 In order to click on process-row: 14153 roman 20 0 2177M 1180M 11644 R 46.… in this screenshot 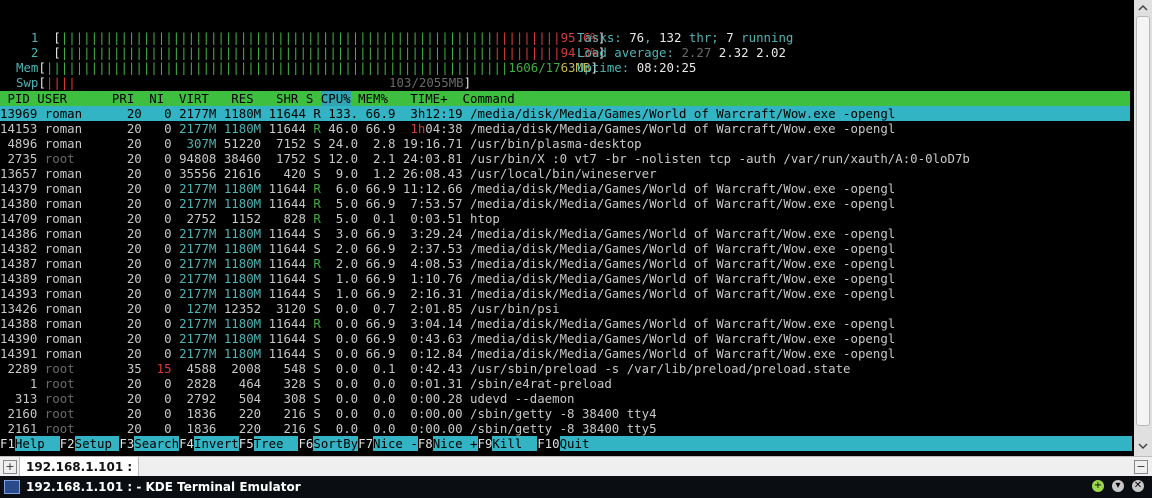, I will do `click(565, 128)`.